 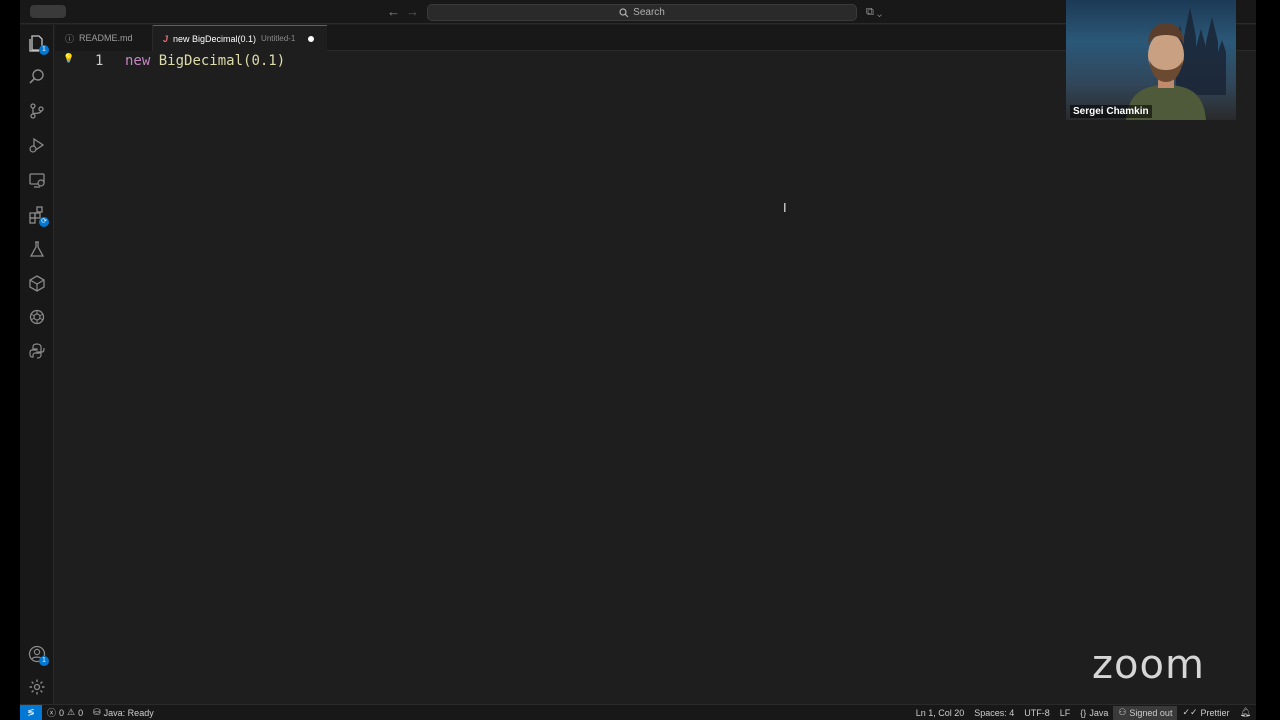 I want to click on info-icon: ⓘ, so click(x=70, y=38).